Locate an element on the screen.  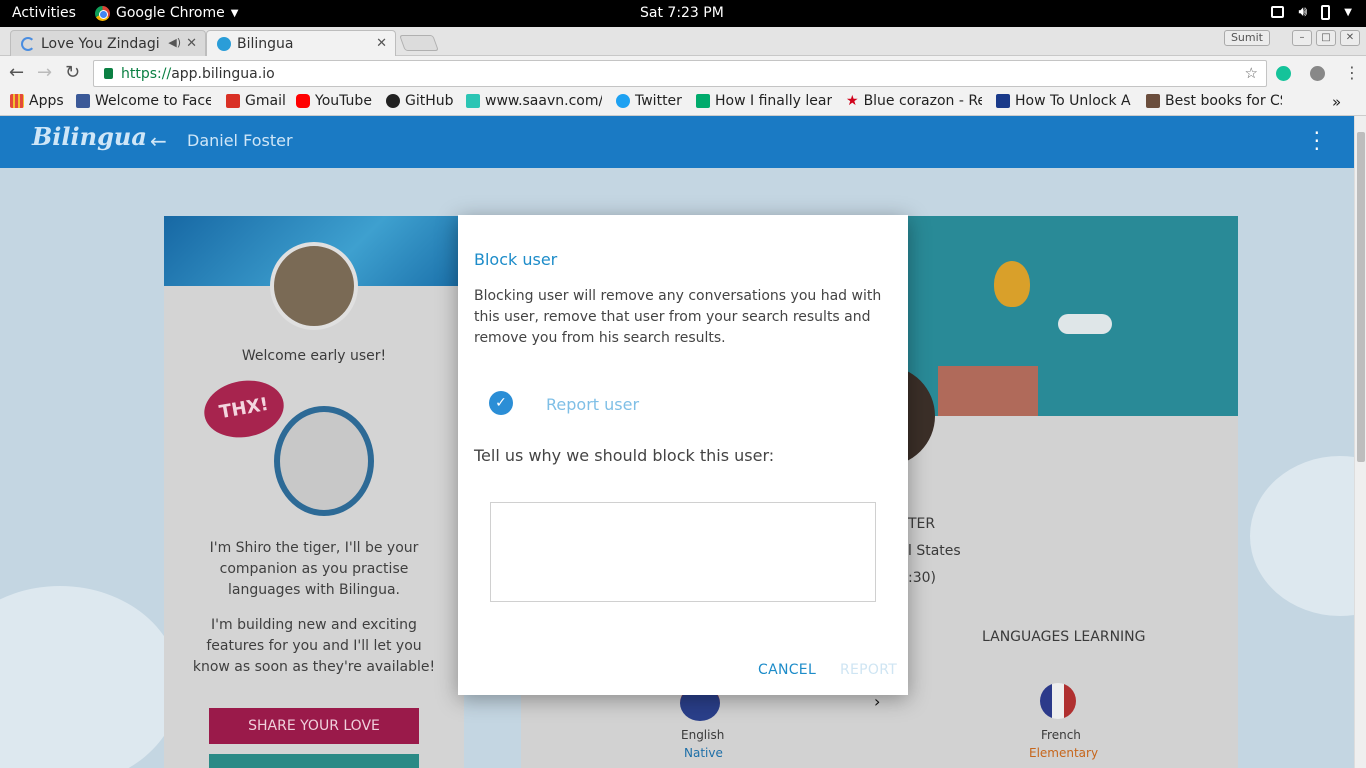
app-menu: Google Chrome ▼ is located at coordinates (166, 13).